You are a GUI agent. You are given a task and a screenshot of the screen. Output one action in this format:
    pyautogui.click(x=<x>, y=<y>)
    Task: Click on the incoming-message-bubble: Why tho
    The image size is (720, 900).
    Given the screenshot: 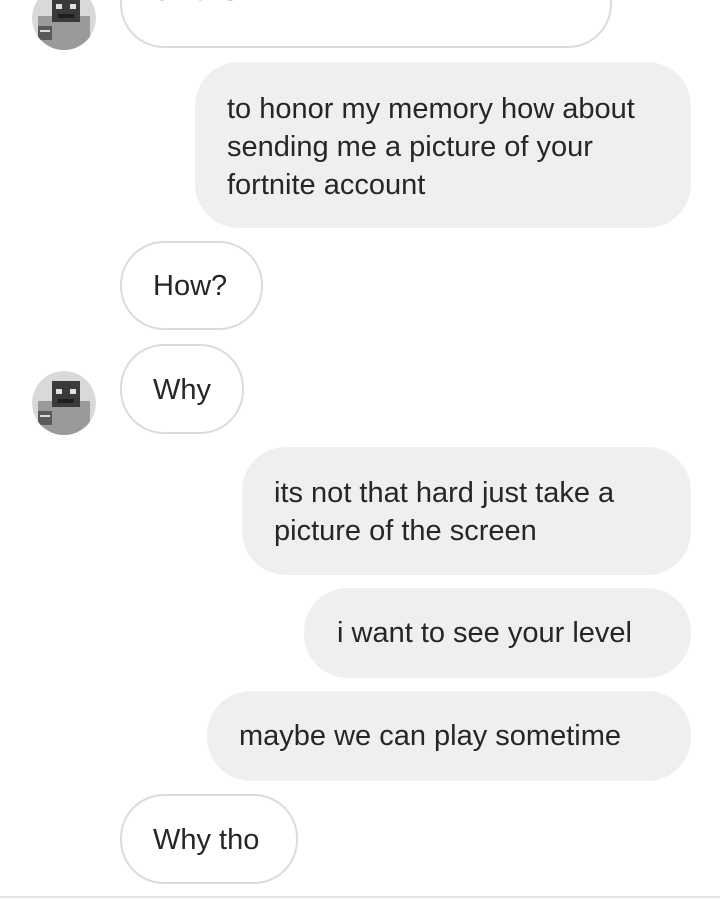 What is the action you would take?
    pyautogui.click(x=209, y=839)
    